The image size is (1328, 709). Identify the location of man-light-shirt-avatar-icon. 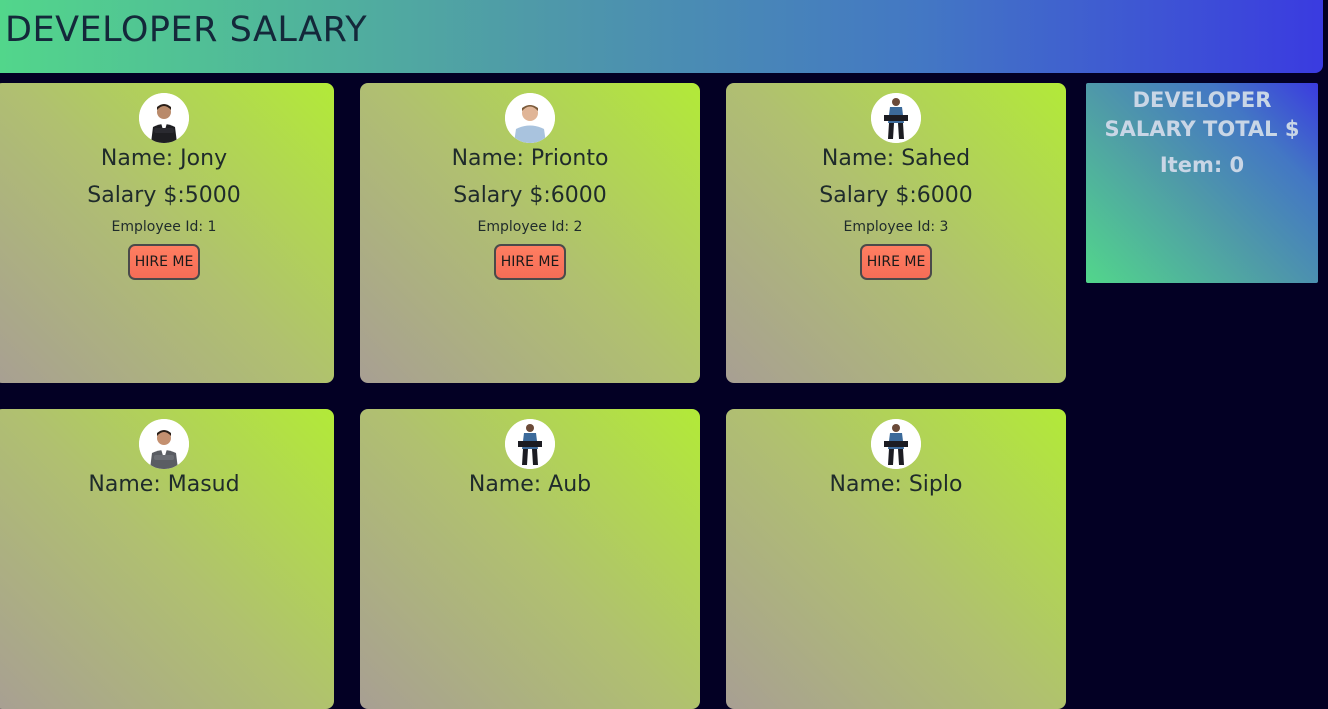
(530, 118).